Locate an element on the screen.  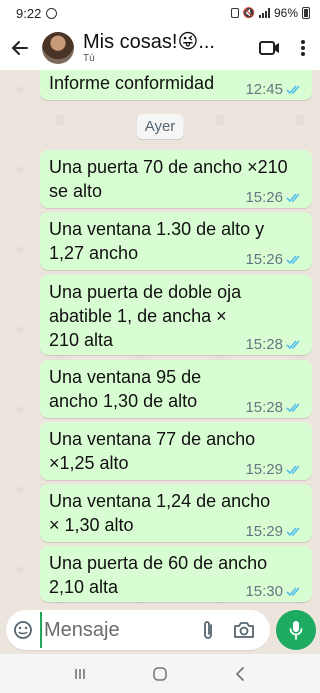
message-time: 15:30 is located at coordinates (264, 591).